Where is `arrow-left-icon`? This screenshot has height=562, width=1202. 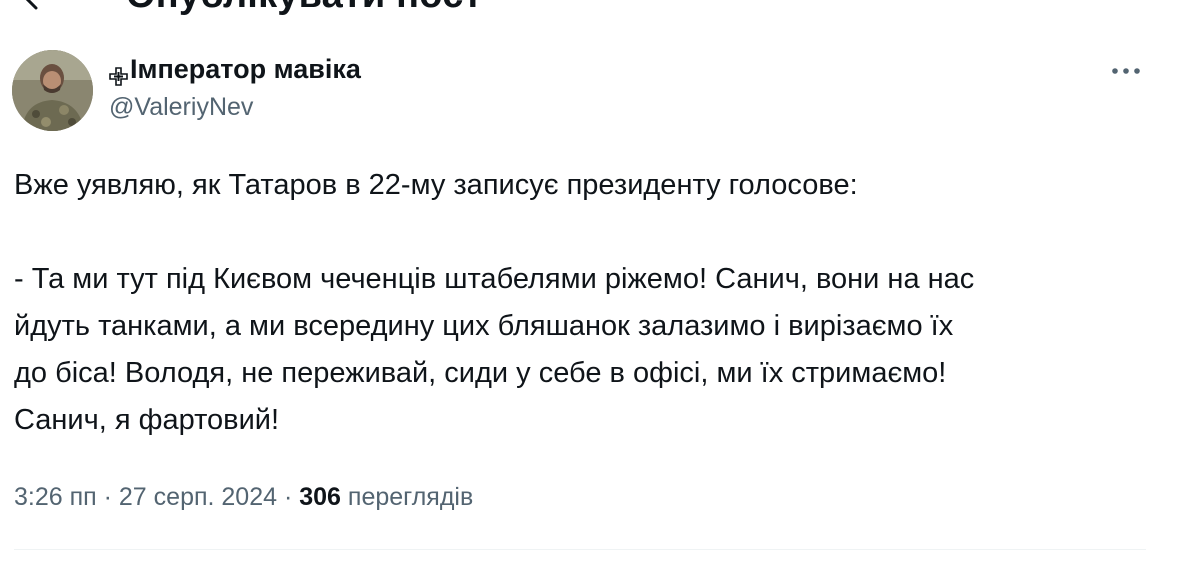
arrow-left-icon is located at coordinates (32, 7).